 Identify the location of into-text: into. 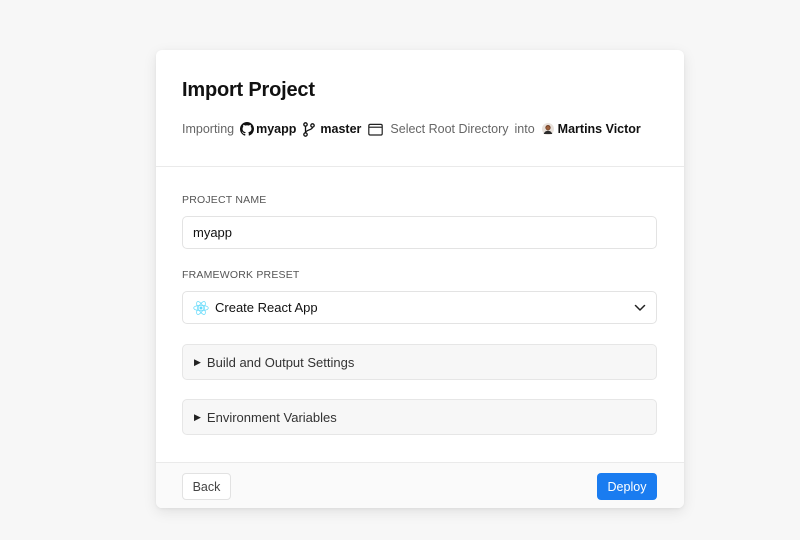
(524, 129).